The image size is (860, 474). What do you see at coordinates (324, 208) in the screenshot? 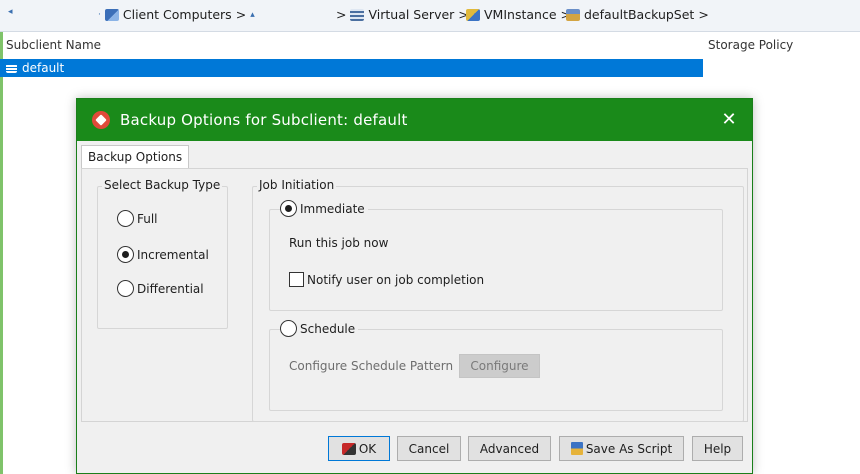
I see `radio-immediate: Immediate` at bounding box center [324, 208].